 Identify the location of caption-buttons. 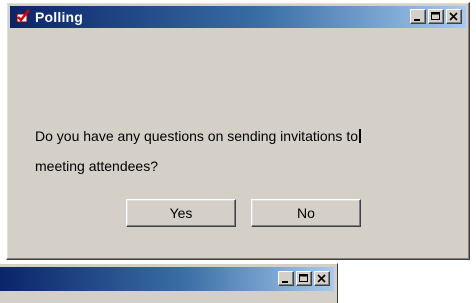
(436, 16).